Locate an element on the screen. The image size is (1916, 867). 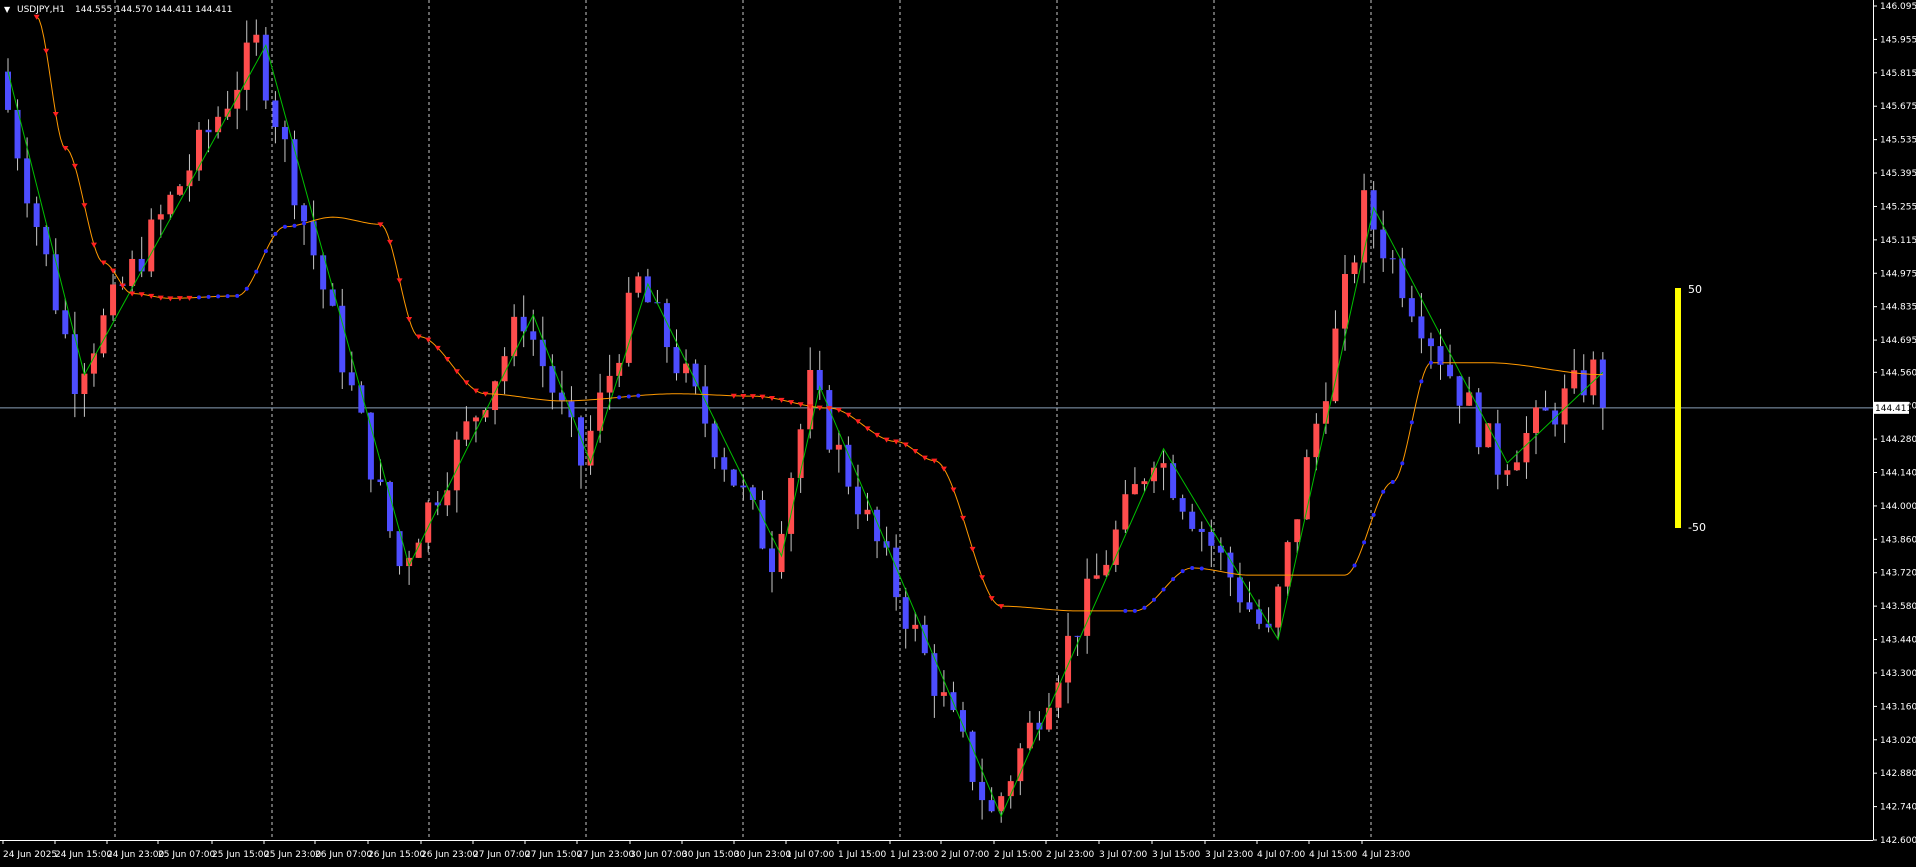
price-tick-label: 142.600 is located at coordinates (1898, 841).